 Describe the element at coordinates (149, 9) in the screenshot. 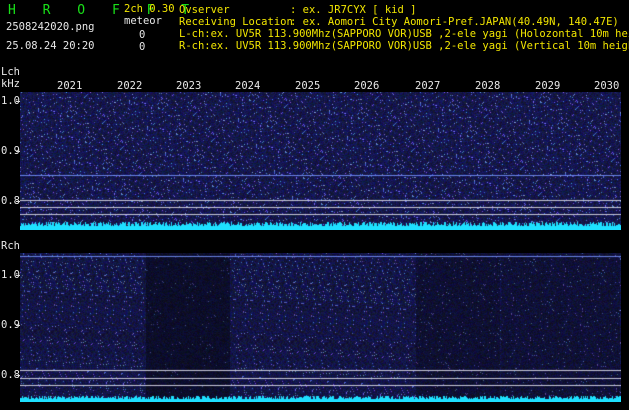

I see `channel-label: 2ch 0.30` at that location.